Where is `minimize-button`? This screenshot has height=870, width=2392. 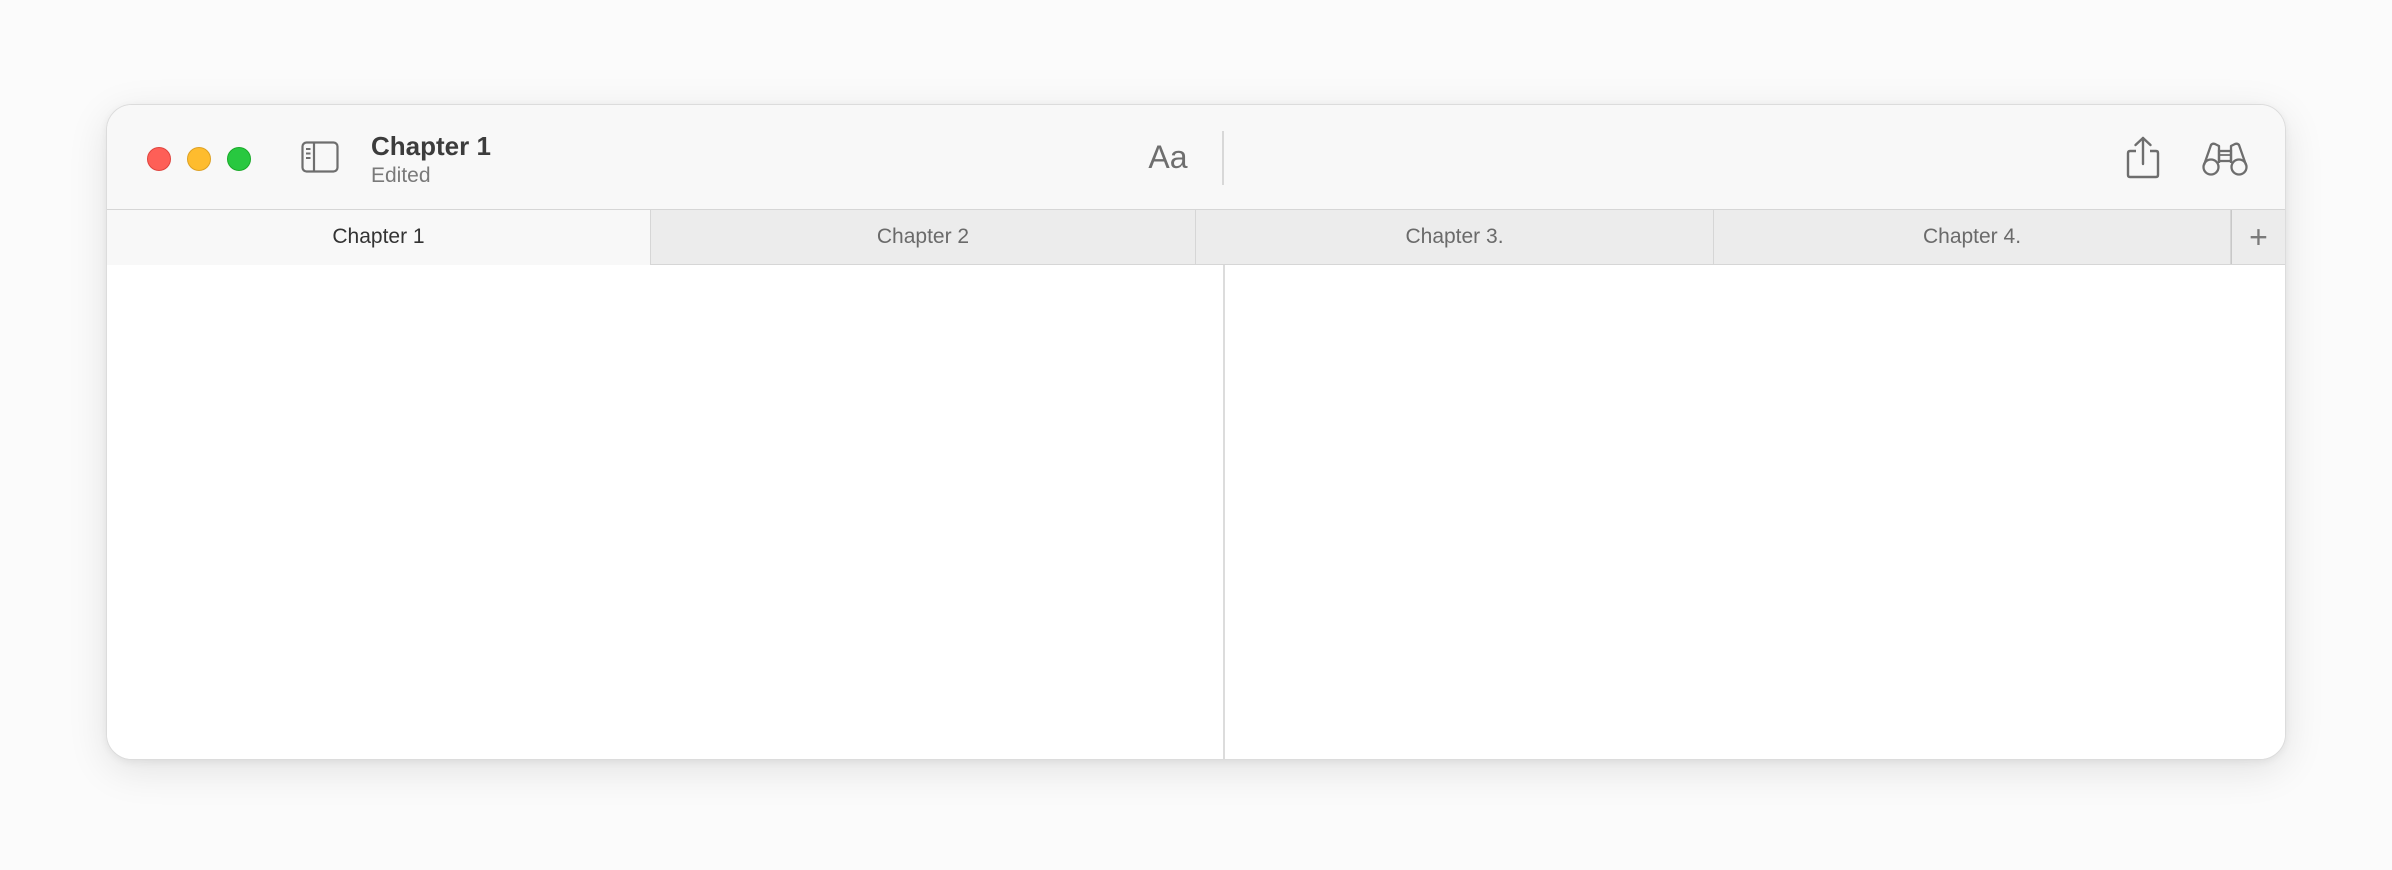
minimize-button is located at coordinates (199, 159).